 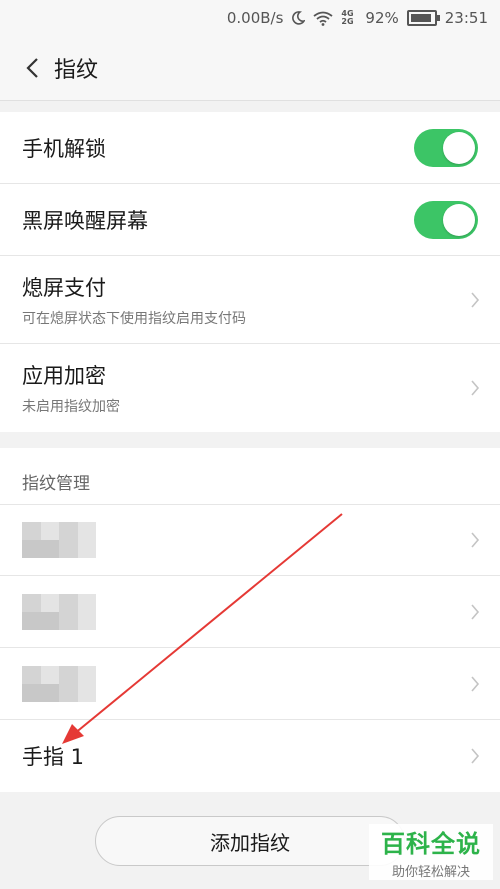 I want to click on setting-label: 手机解锁, so click(x=64, y=148).